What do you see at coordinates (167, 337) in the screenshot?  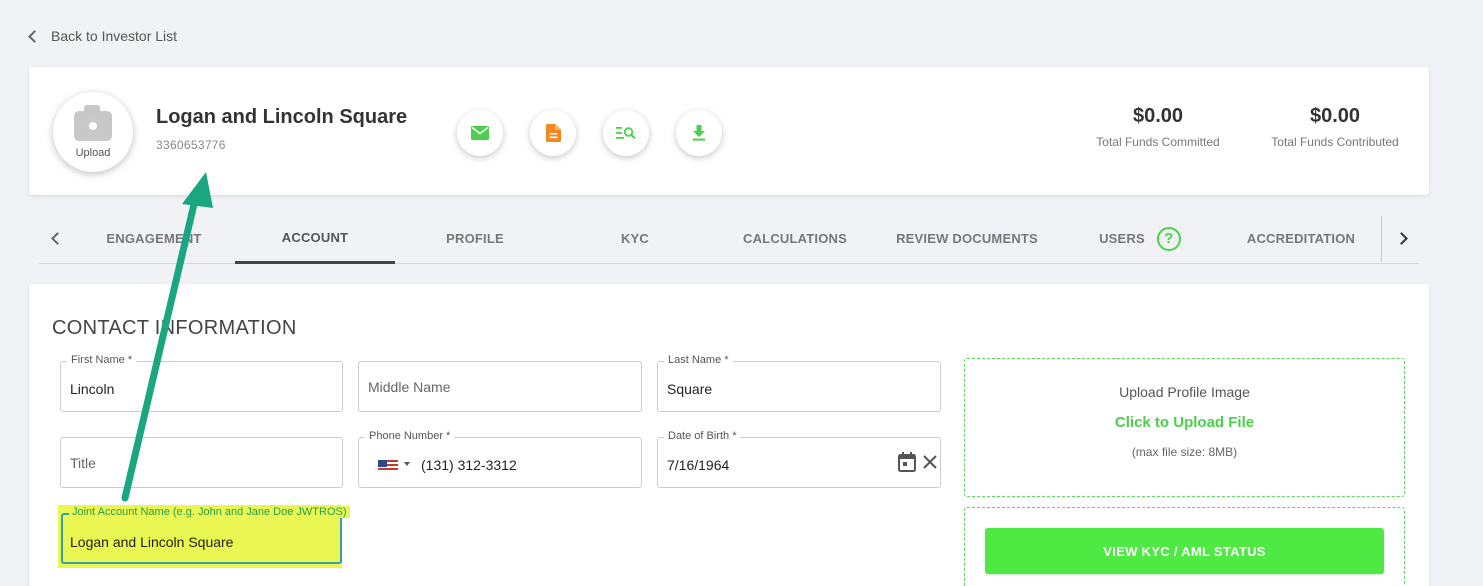 I see `annotation-arrow` at bounding box center [167, 337].